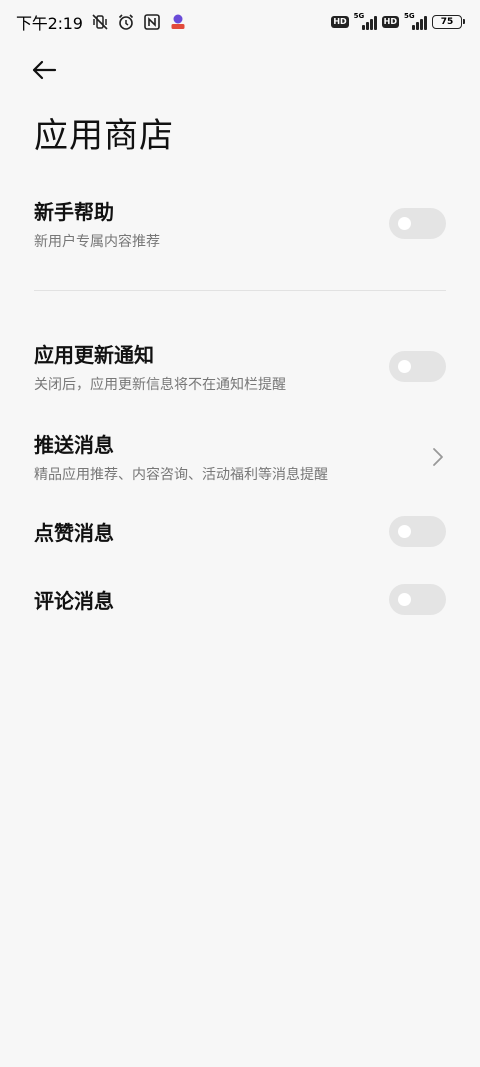 The image size is (480, 1067). Describe the element at coordinates (390, 22) in the screenshot. I see `sim2-hd-badge: HD` at that location.